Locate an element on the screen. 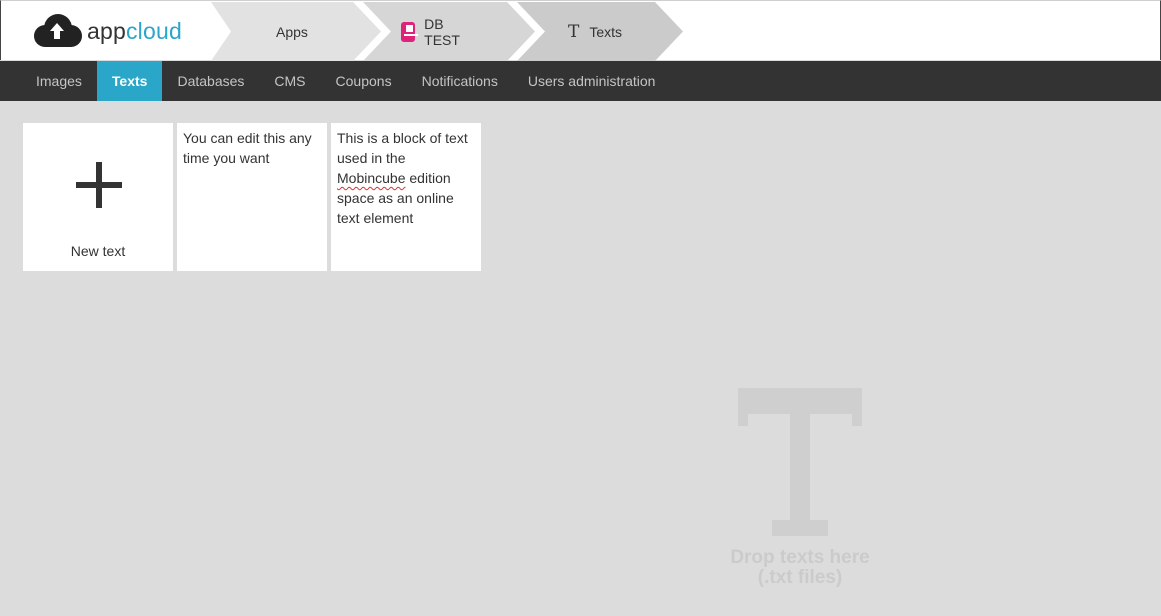 This screenshot has height=616, width=1161. misspelled-word: Mobincube is located at coordinates (371, 178).